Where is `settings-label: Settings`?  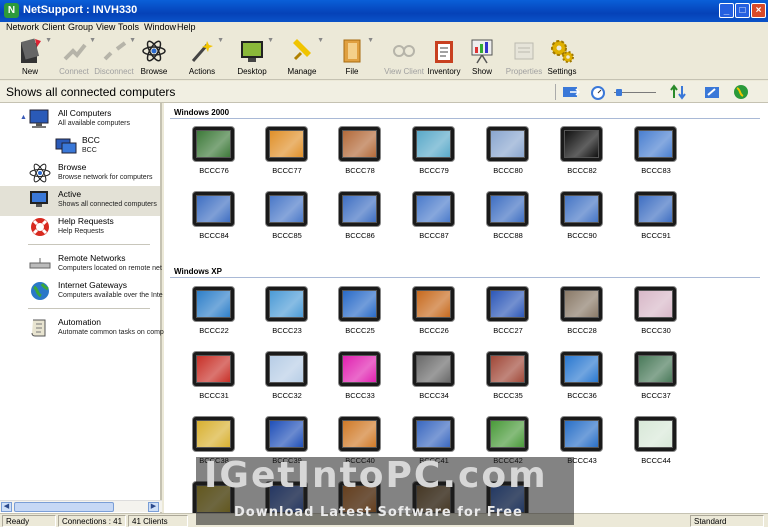 settings-label: Settings is located at coordinates (562, 71).